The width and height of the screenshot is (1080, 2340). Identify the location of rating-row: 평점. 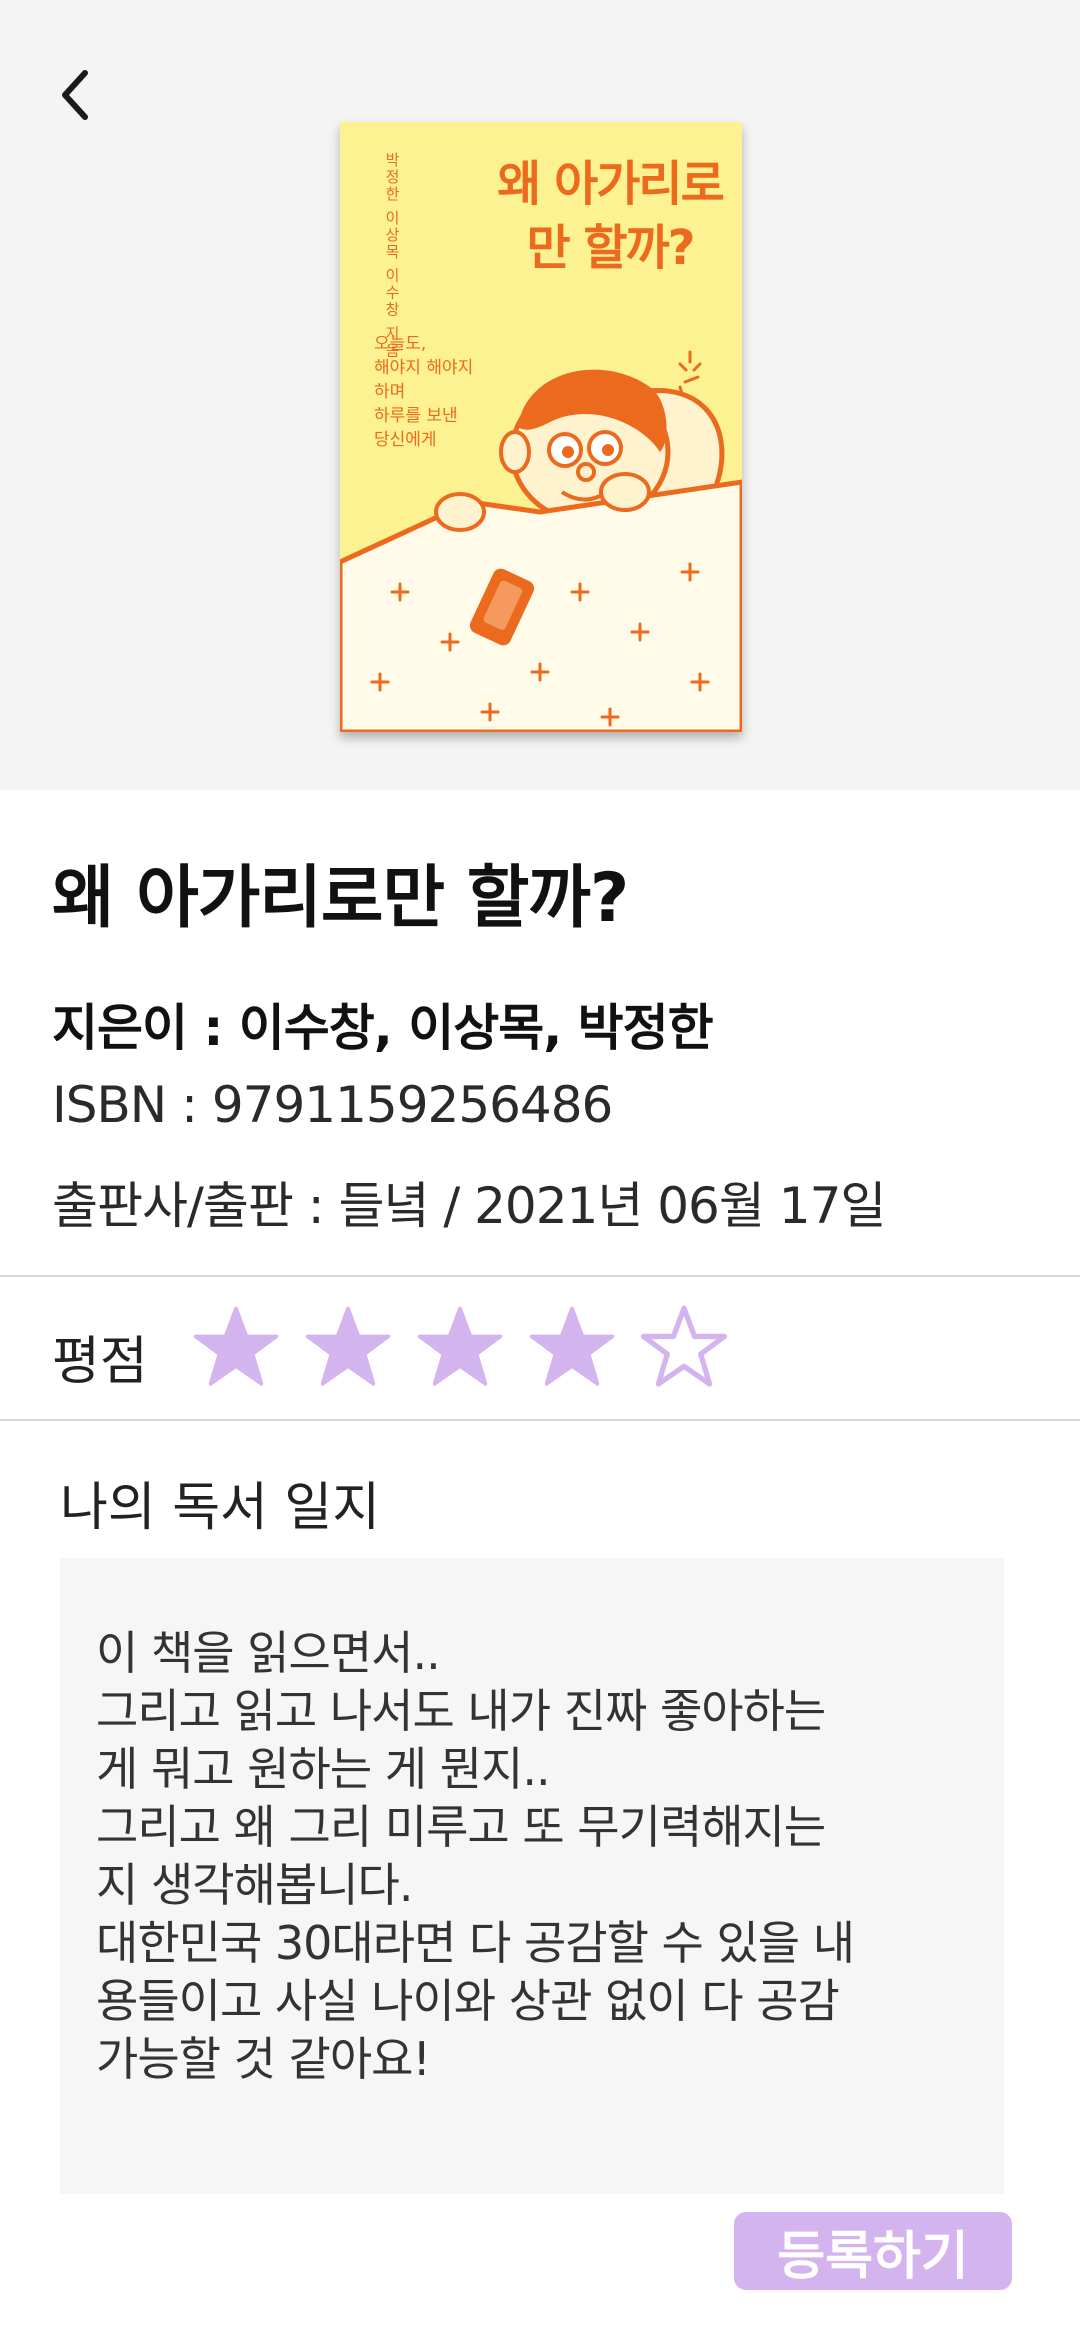
(540, 1348).